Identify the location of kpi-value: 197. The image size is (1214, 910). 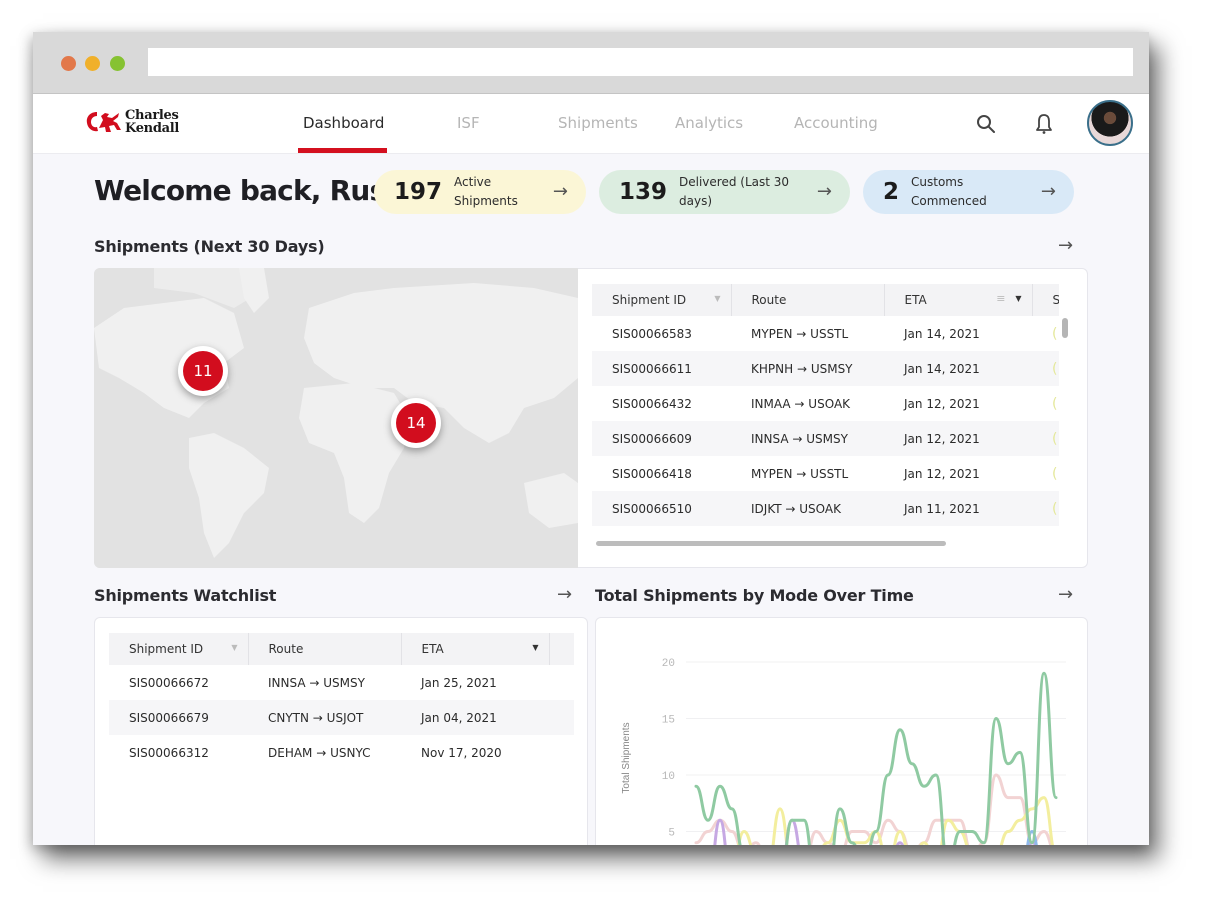
(418, 192).